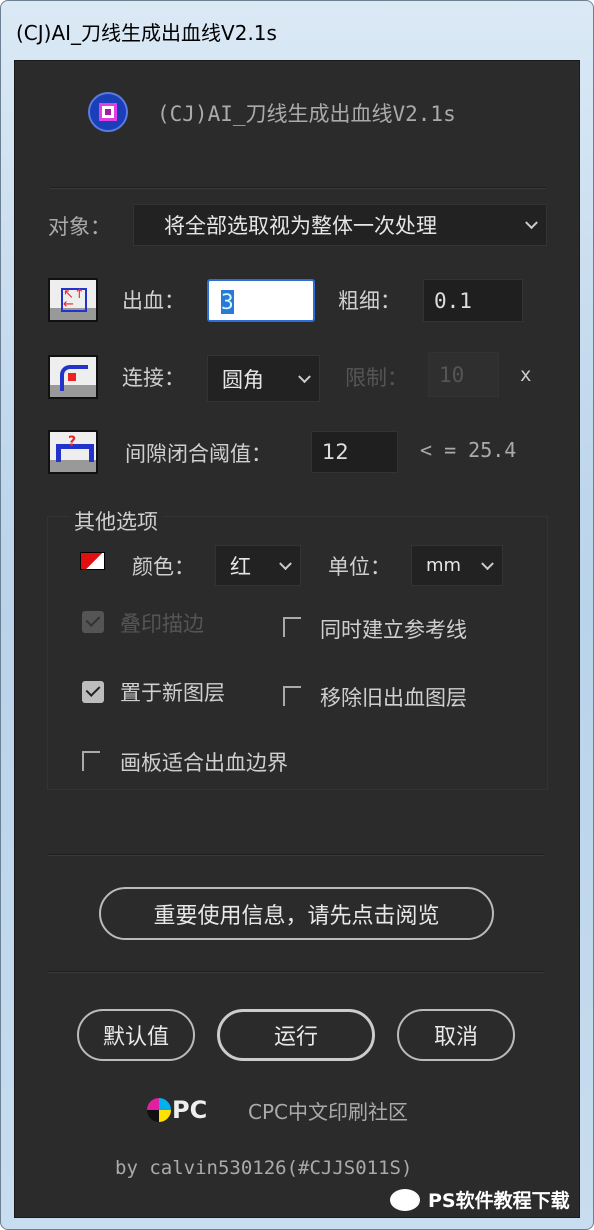 This screenshot has height=1230, width=594. What do you see at coordinates (258, 565) in the screenshot?
I see `color-select: 红` at bounding box center [258, 565].